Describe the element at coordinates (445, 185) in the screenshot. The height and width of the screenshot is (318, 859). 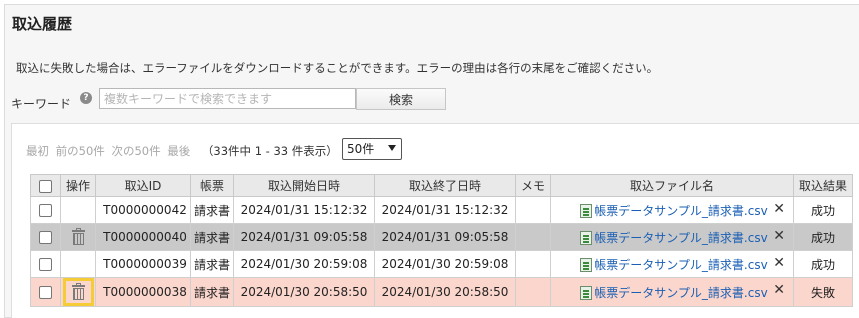
I see `col-header-end: 取込終了日時` at that location.